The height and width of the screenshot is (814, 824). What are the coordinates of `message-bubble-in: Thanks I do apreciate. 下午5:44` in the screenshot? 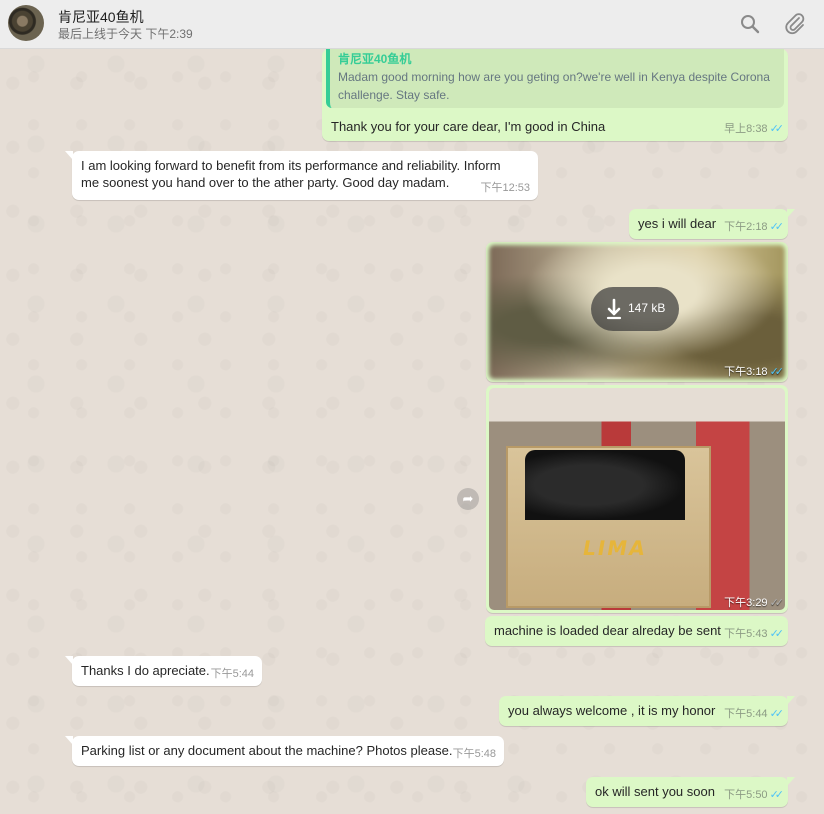 It's located at (163, 671).